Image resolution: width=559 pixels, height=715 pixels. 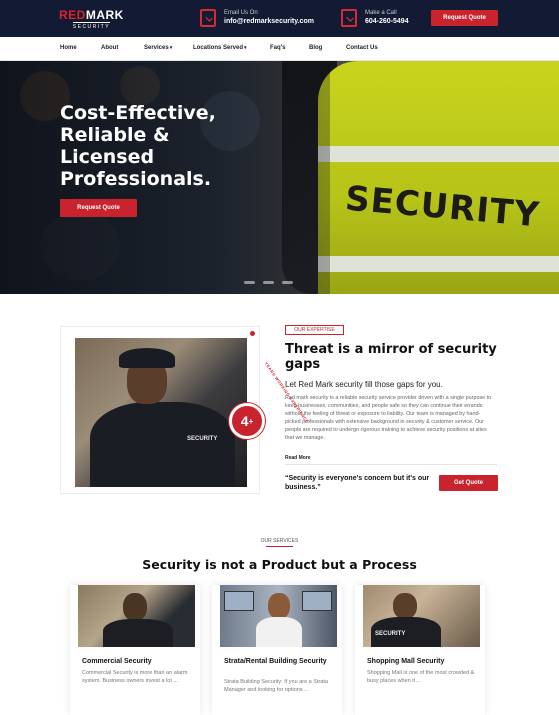 I want to click on nav-label: About, so click(x=110, y=48).